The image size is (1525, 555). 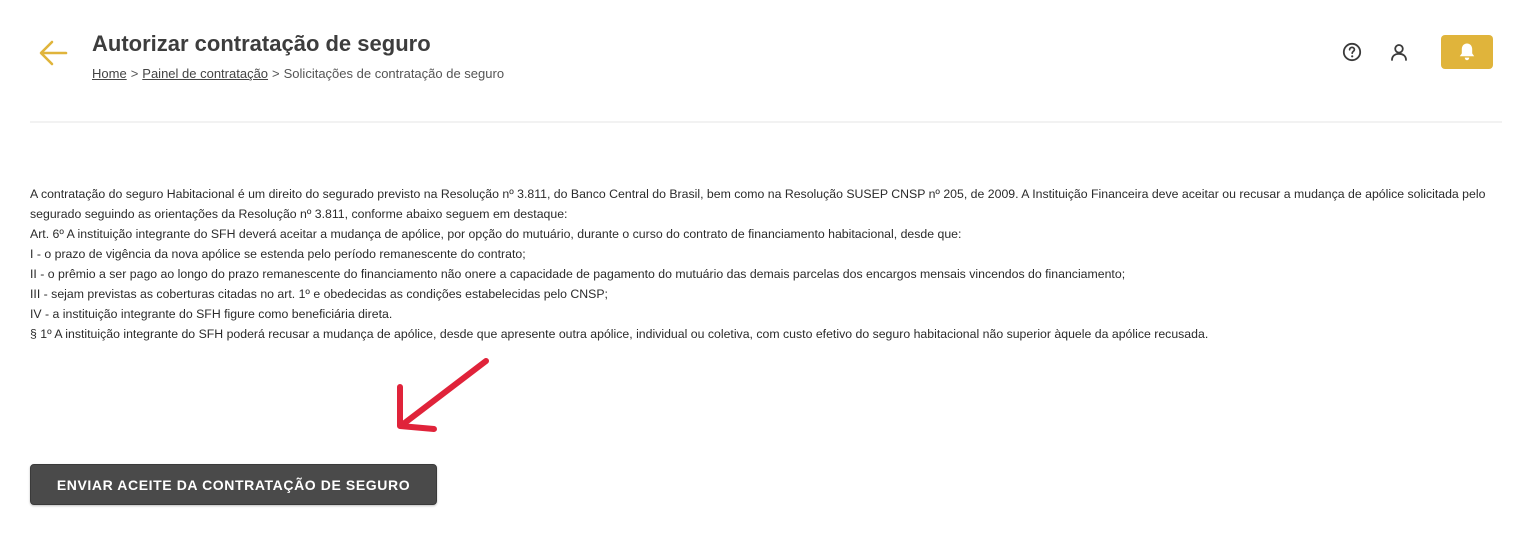 I want to click on help-circle-icon, so click(x=1352, y=52).